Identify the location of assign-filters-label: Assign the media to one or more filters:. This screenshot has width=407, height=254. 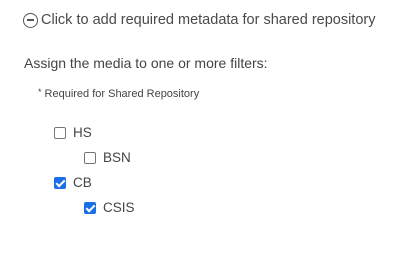
(146, 63).